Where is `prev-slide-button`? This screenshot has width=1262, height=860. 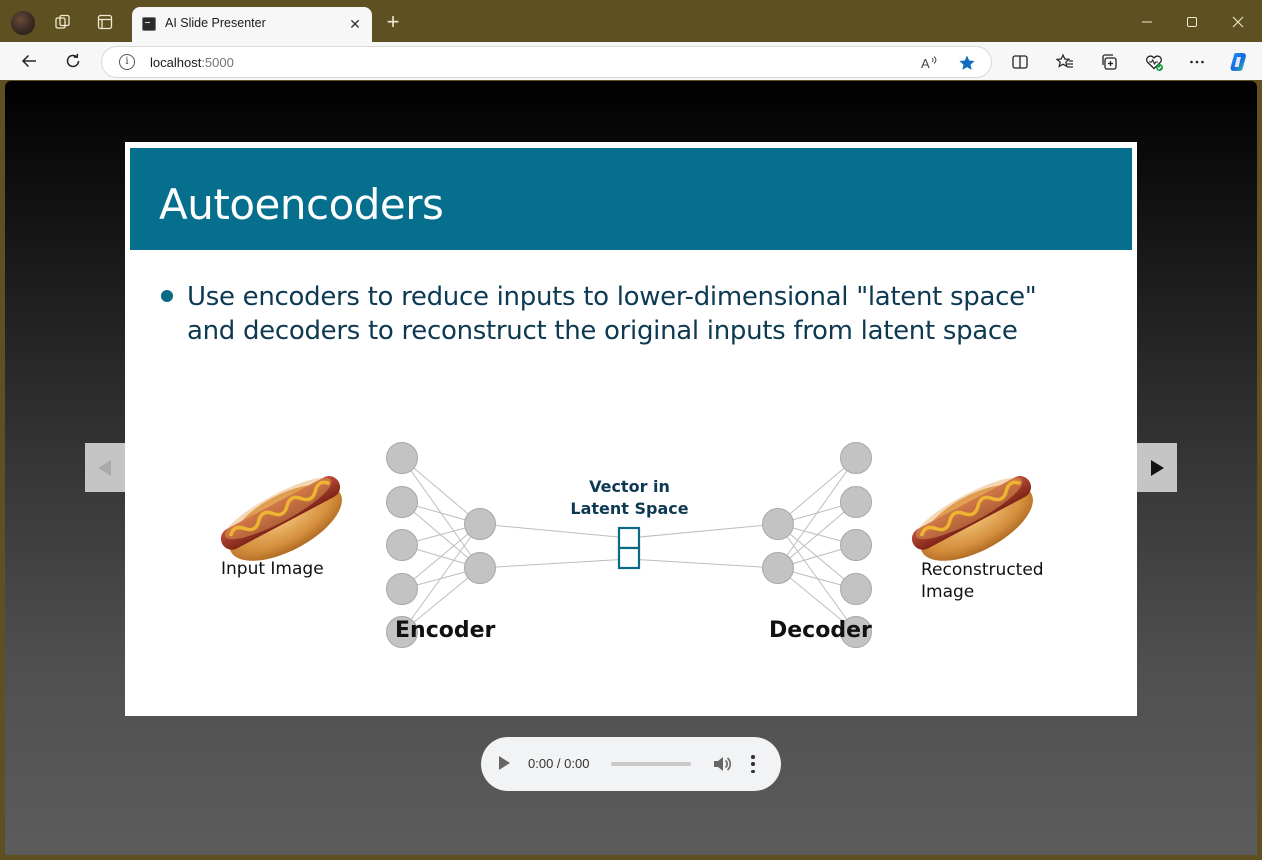
prev-slide-button is located at coordinates (105, 467).